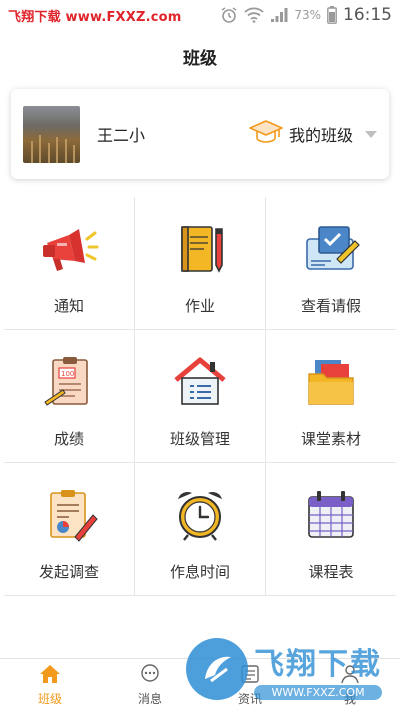 The width and height of the screenshot is (400, 712). Describe the element at coordinates (49, 699) in the screenshot. I see `nav-label: 班级` at that location.